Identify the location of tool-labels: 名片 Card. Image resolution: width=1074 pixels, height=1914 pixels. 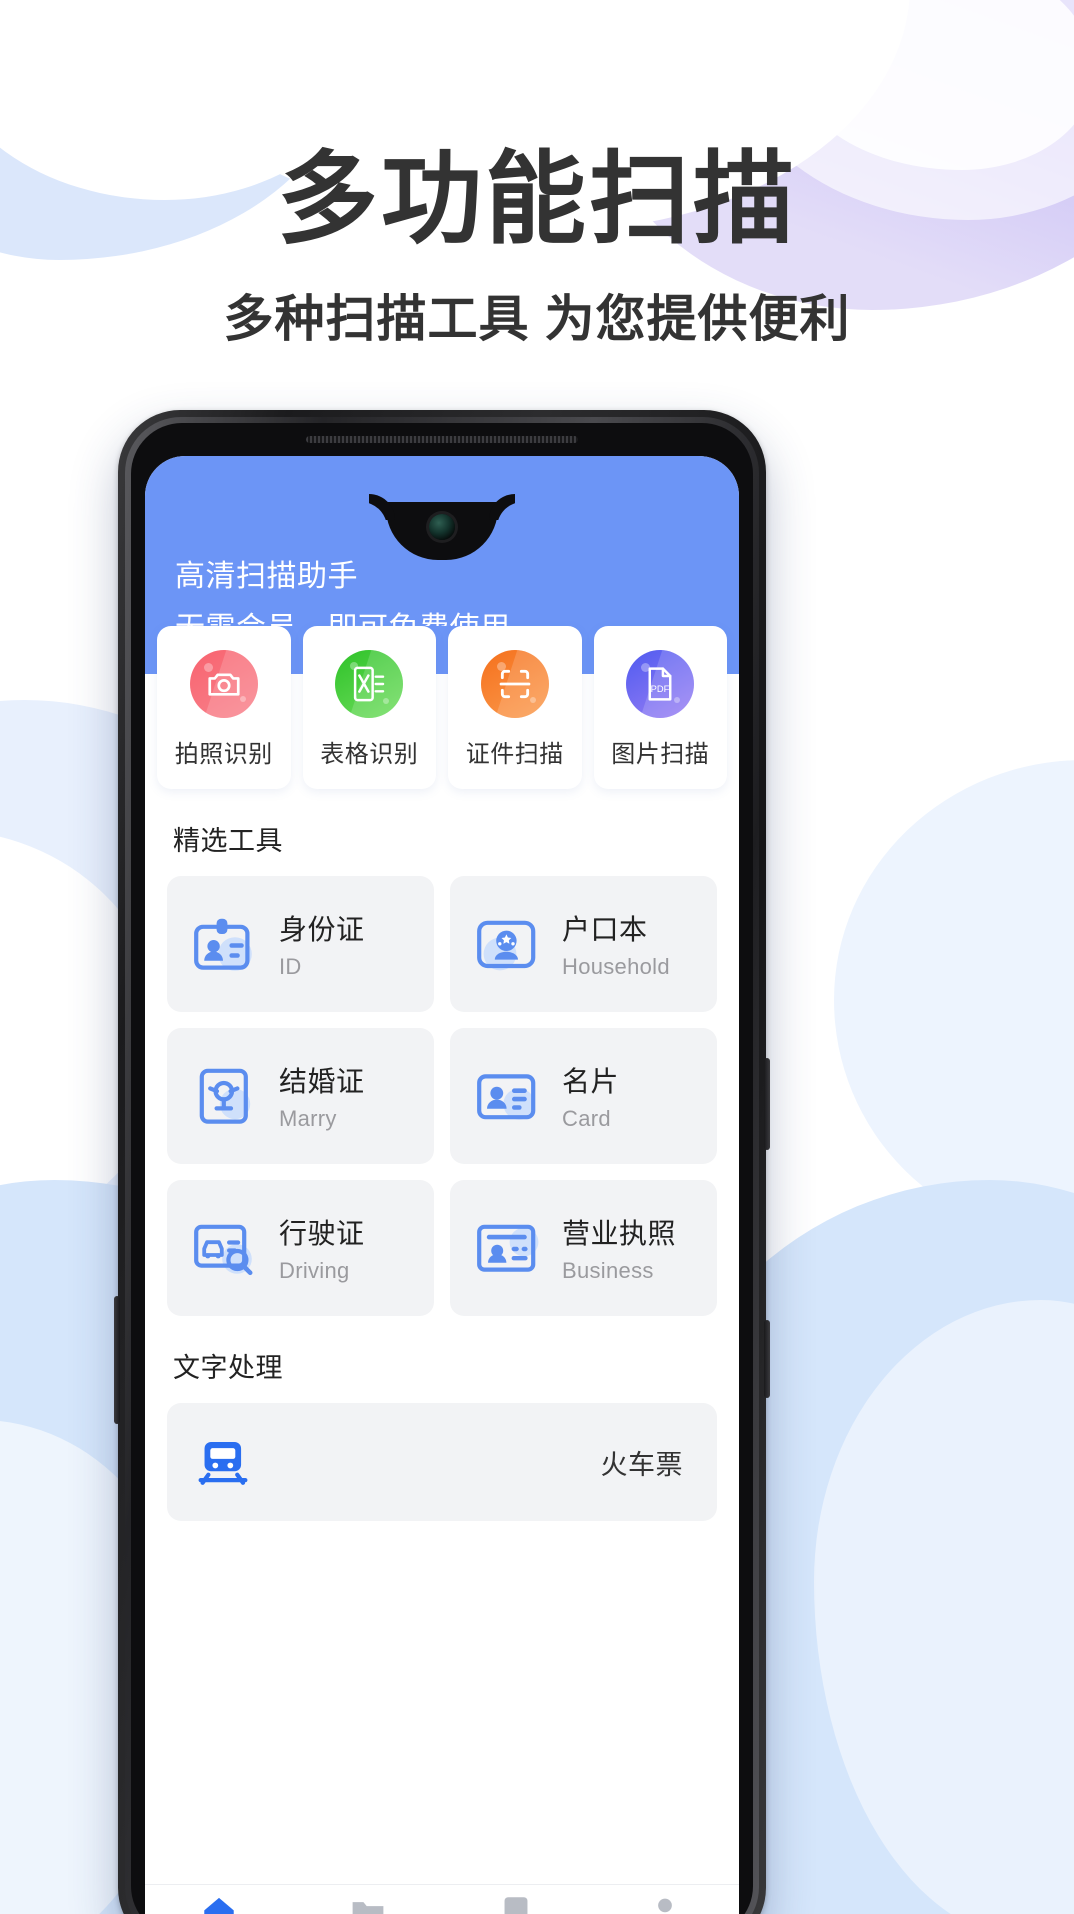
(590, 1096).